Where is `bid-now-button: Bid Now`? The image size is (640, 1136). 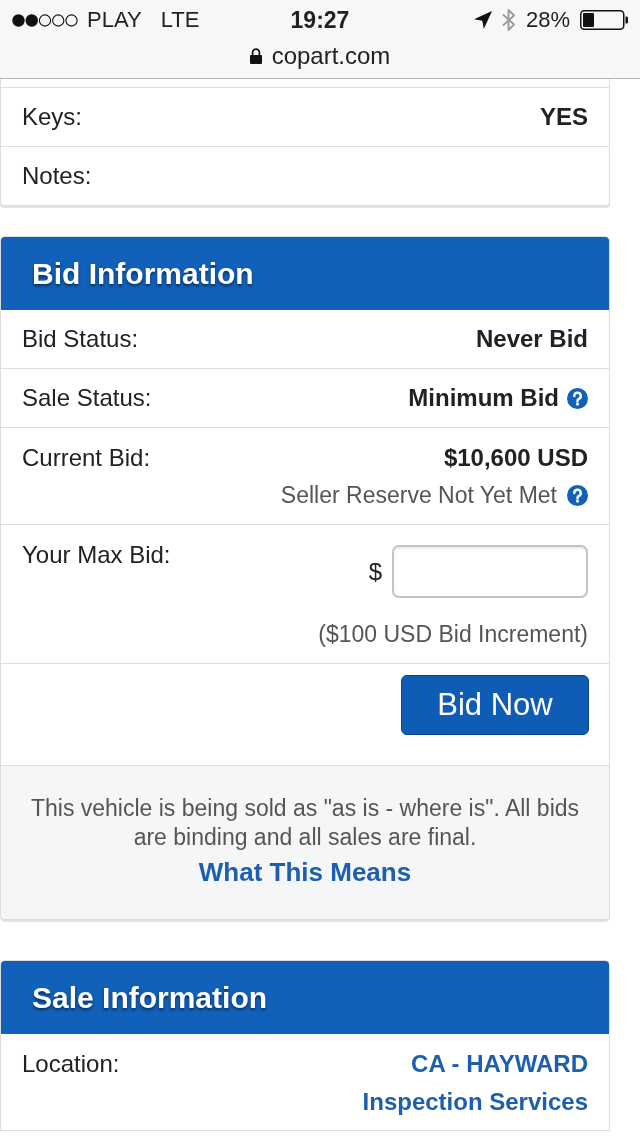
bid-now-button: Bid Now is located at coordinates (495, 705).